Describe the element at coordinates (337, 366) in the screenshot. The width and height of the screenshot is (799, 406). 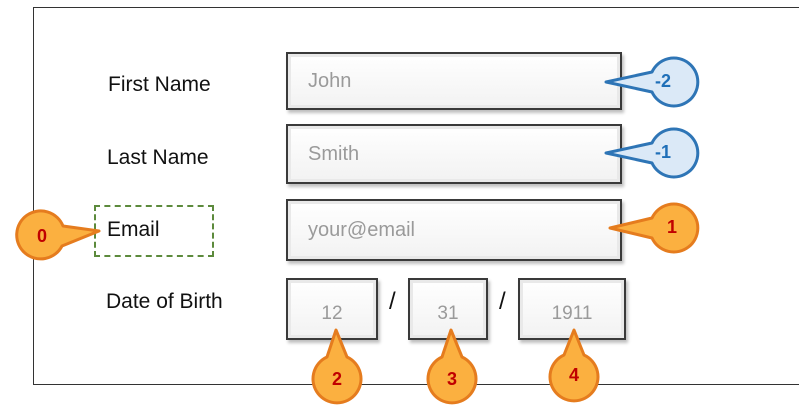
I see `callout-2-bubble` at that location.